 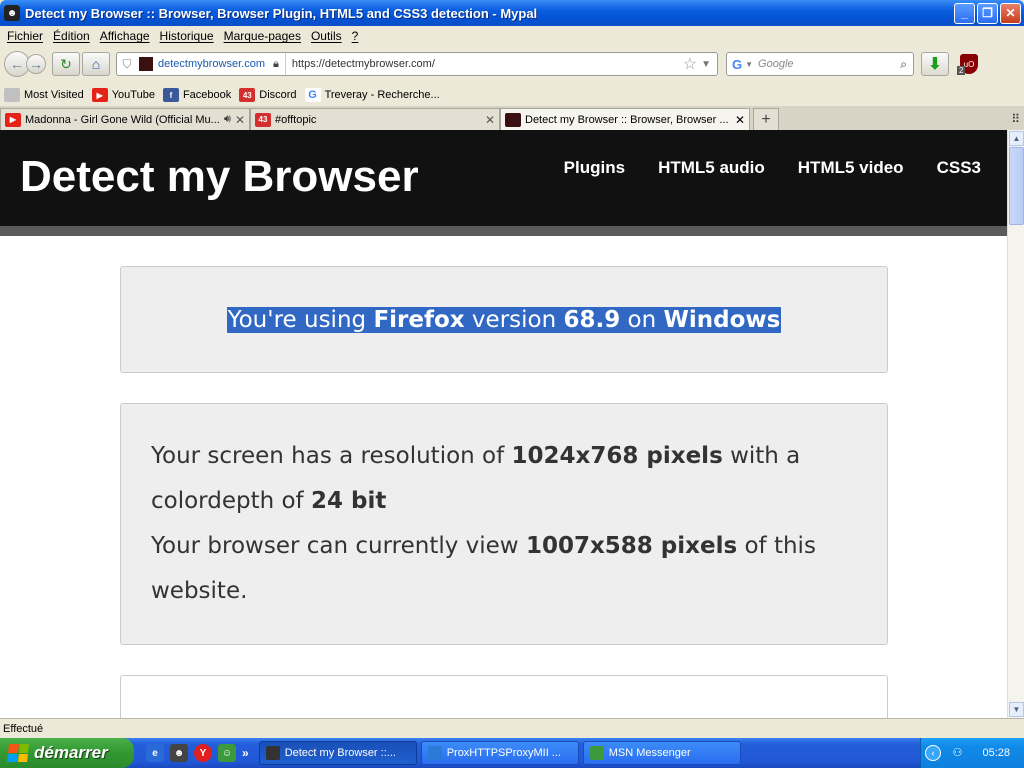 I want to click on menu-outils: Outils, so click(x=326, y=36).